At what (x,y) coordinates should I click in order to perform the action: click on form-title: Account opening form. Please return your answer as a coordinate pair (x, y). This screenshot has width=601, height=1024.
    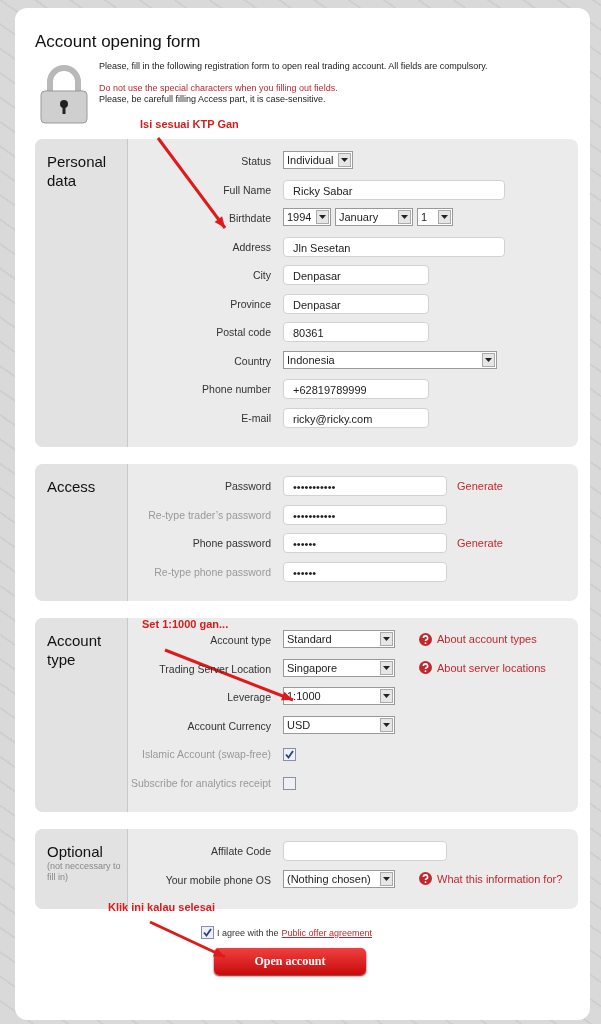
    Looking at the image, I should click on (118, 42).